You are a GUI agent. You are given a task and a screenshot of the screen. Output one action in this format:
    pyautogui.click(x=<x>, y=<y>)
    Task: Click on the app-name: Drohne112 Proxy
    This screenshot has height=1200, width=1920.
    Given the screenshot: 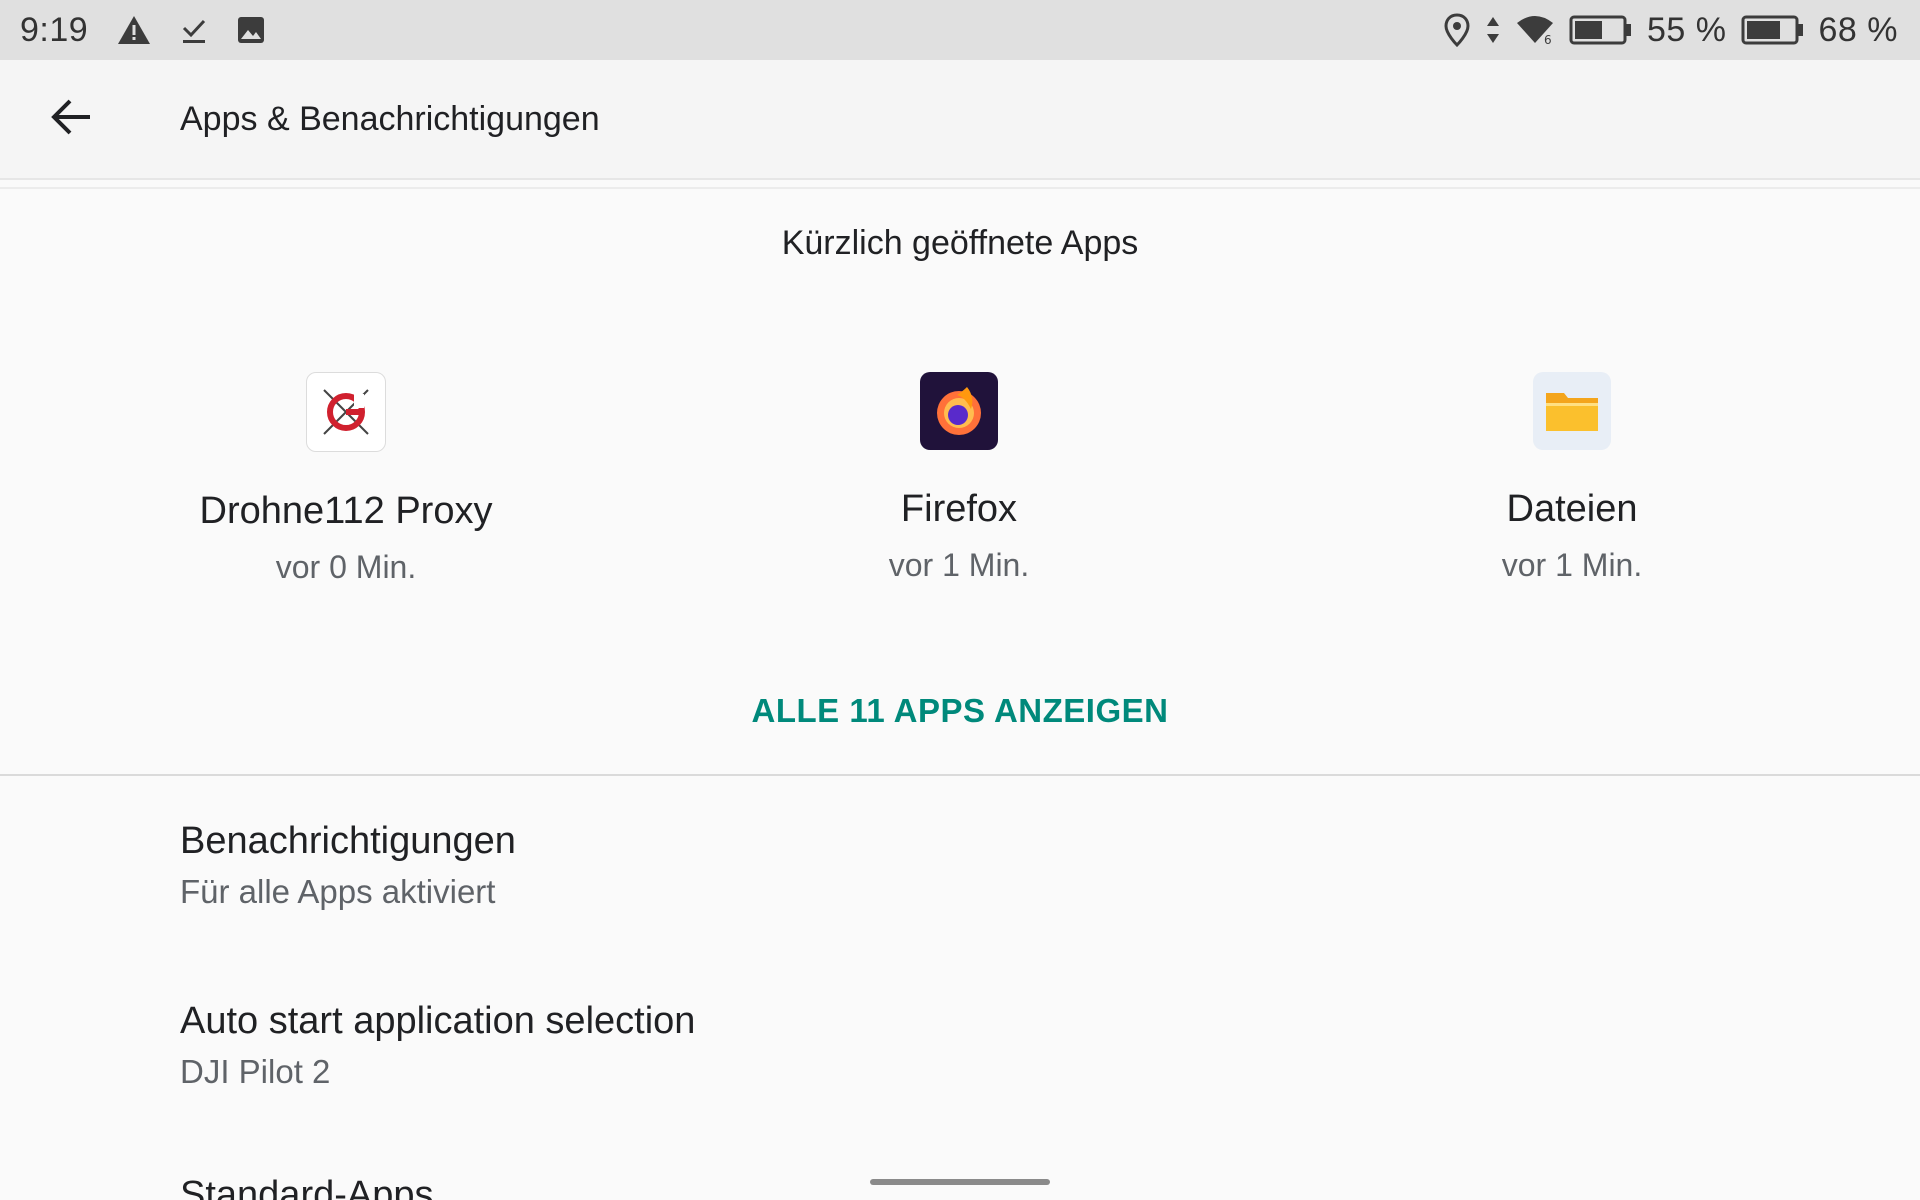 What is the action you would take?
    pyautogui.click(x=346, y=511)
    